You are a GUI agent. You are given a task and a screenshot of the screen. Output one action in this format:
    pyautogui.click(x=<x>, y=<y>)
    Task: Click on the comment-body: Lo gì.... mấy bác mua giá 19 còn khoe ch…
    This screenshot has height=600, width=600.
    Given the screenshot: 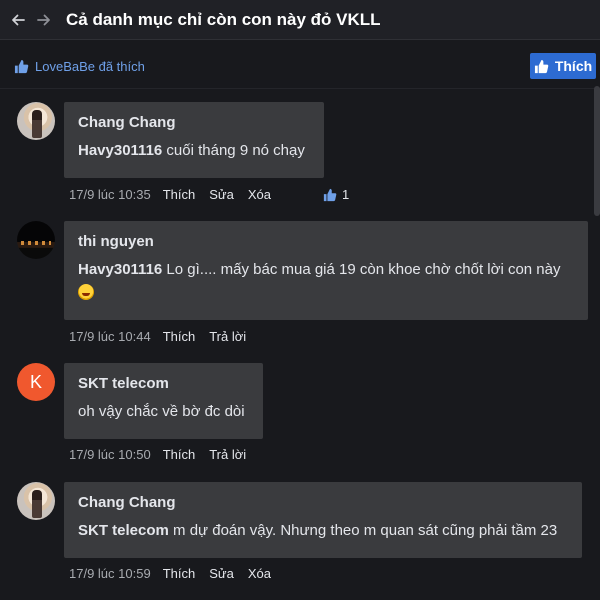 What is the action you would take?
    pyautogui.click(x=361, y=269)
    